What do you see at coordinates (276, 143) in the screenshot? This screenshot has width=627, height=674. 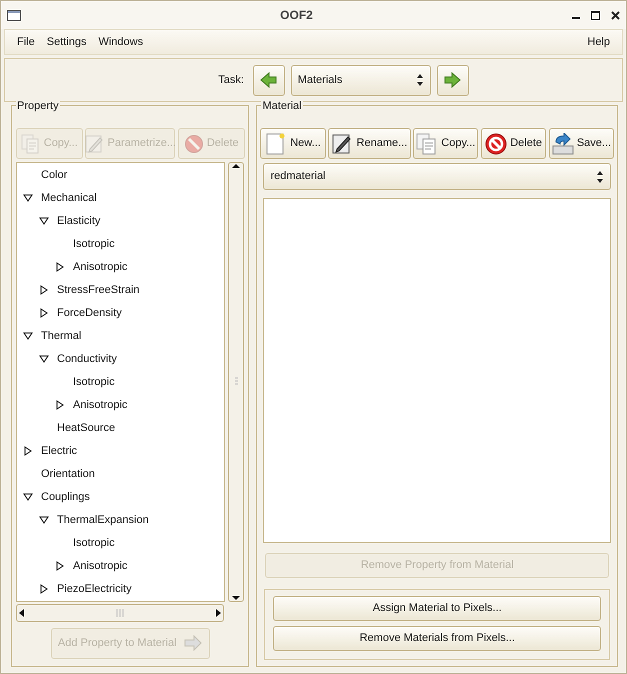 I see `new-page-icon` at bounding box center [276, 143].